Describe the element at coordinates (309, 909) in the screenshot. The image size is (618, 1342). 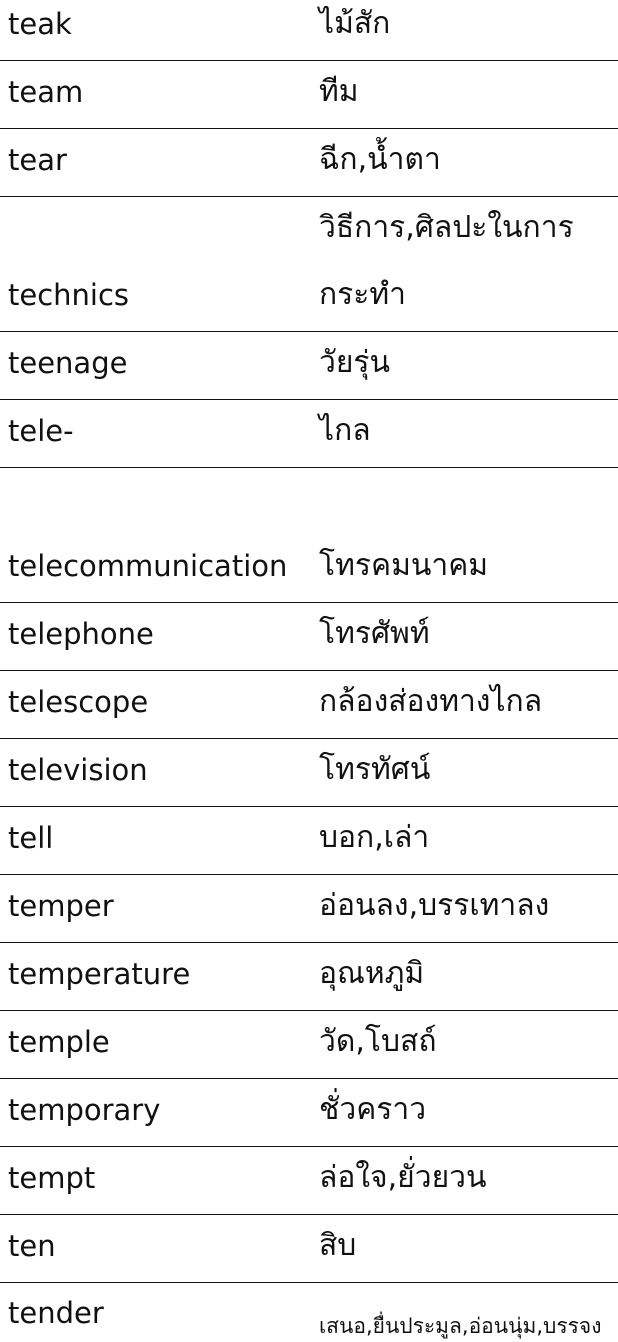
I see `table-row: temper อ่อนลง,บรรเทาลง` at that location.